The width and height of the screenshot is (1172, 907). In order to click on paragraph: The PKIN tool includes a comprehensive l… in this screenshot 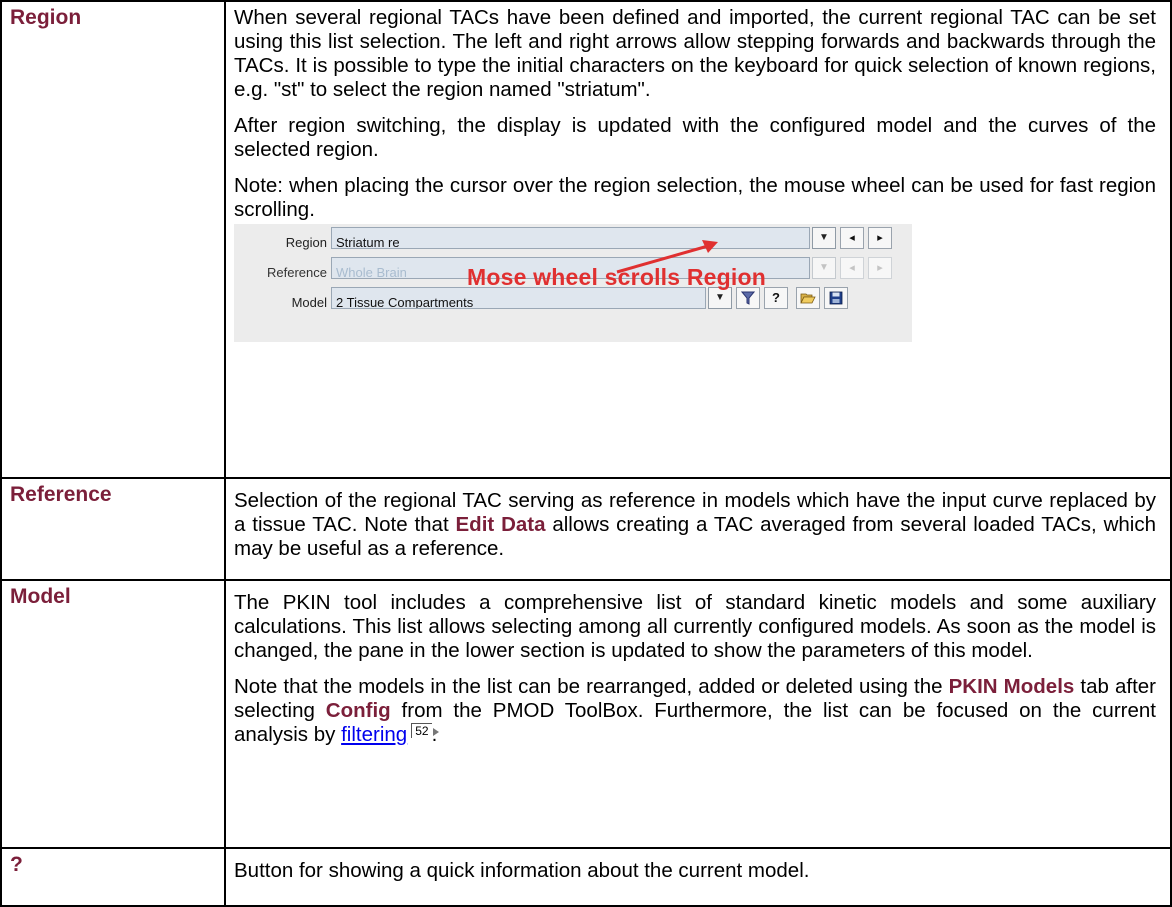, I will do `click(695, 626)`.